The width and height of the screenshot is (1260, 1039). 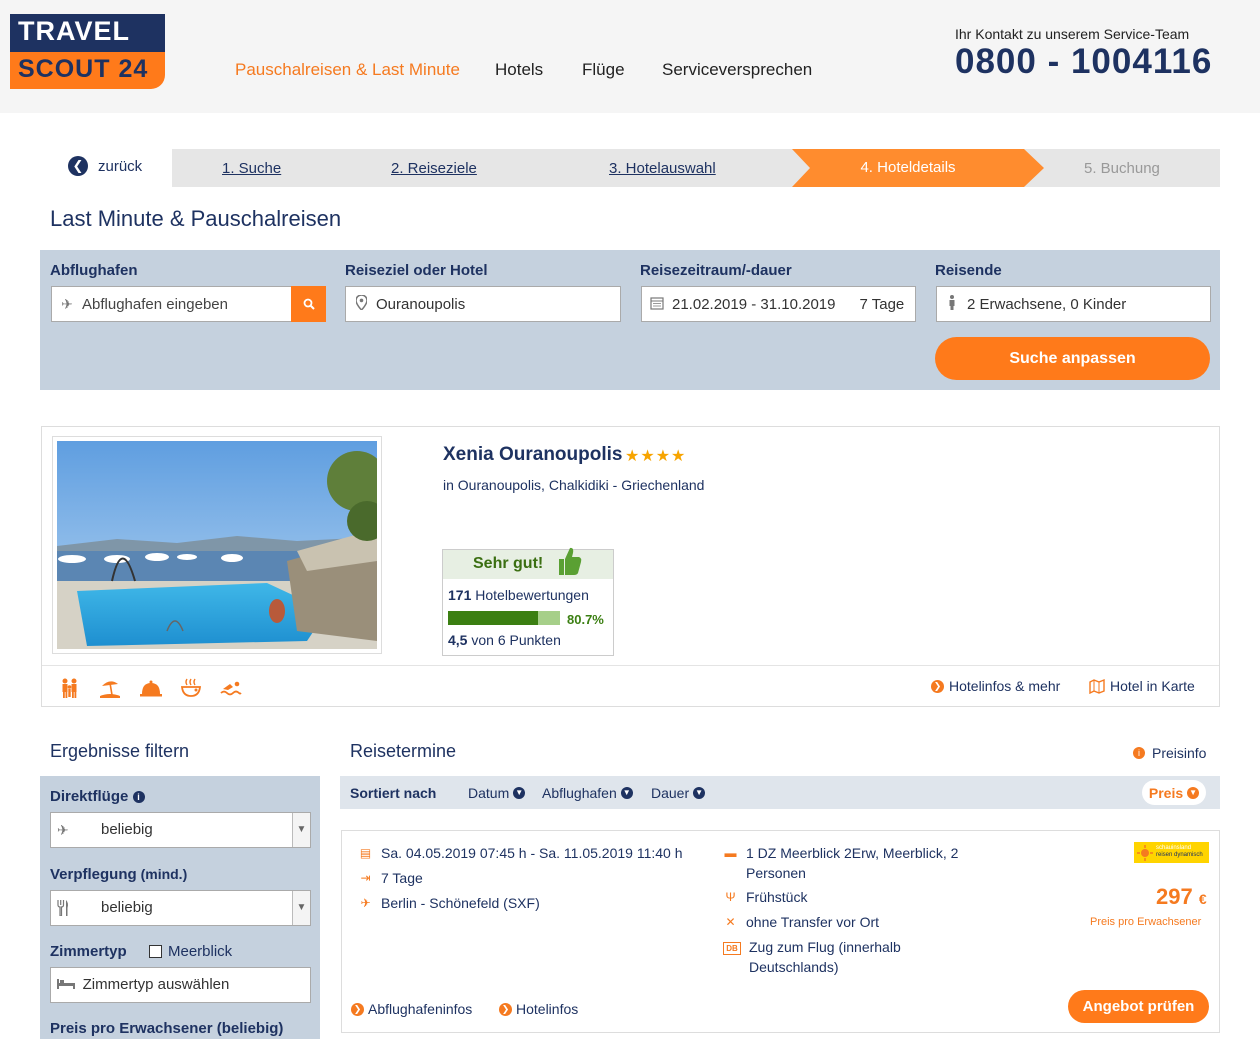 I want to click on direct-flights-value: beliebig, so click(x=127, y=829).